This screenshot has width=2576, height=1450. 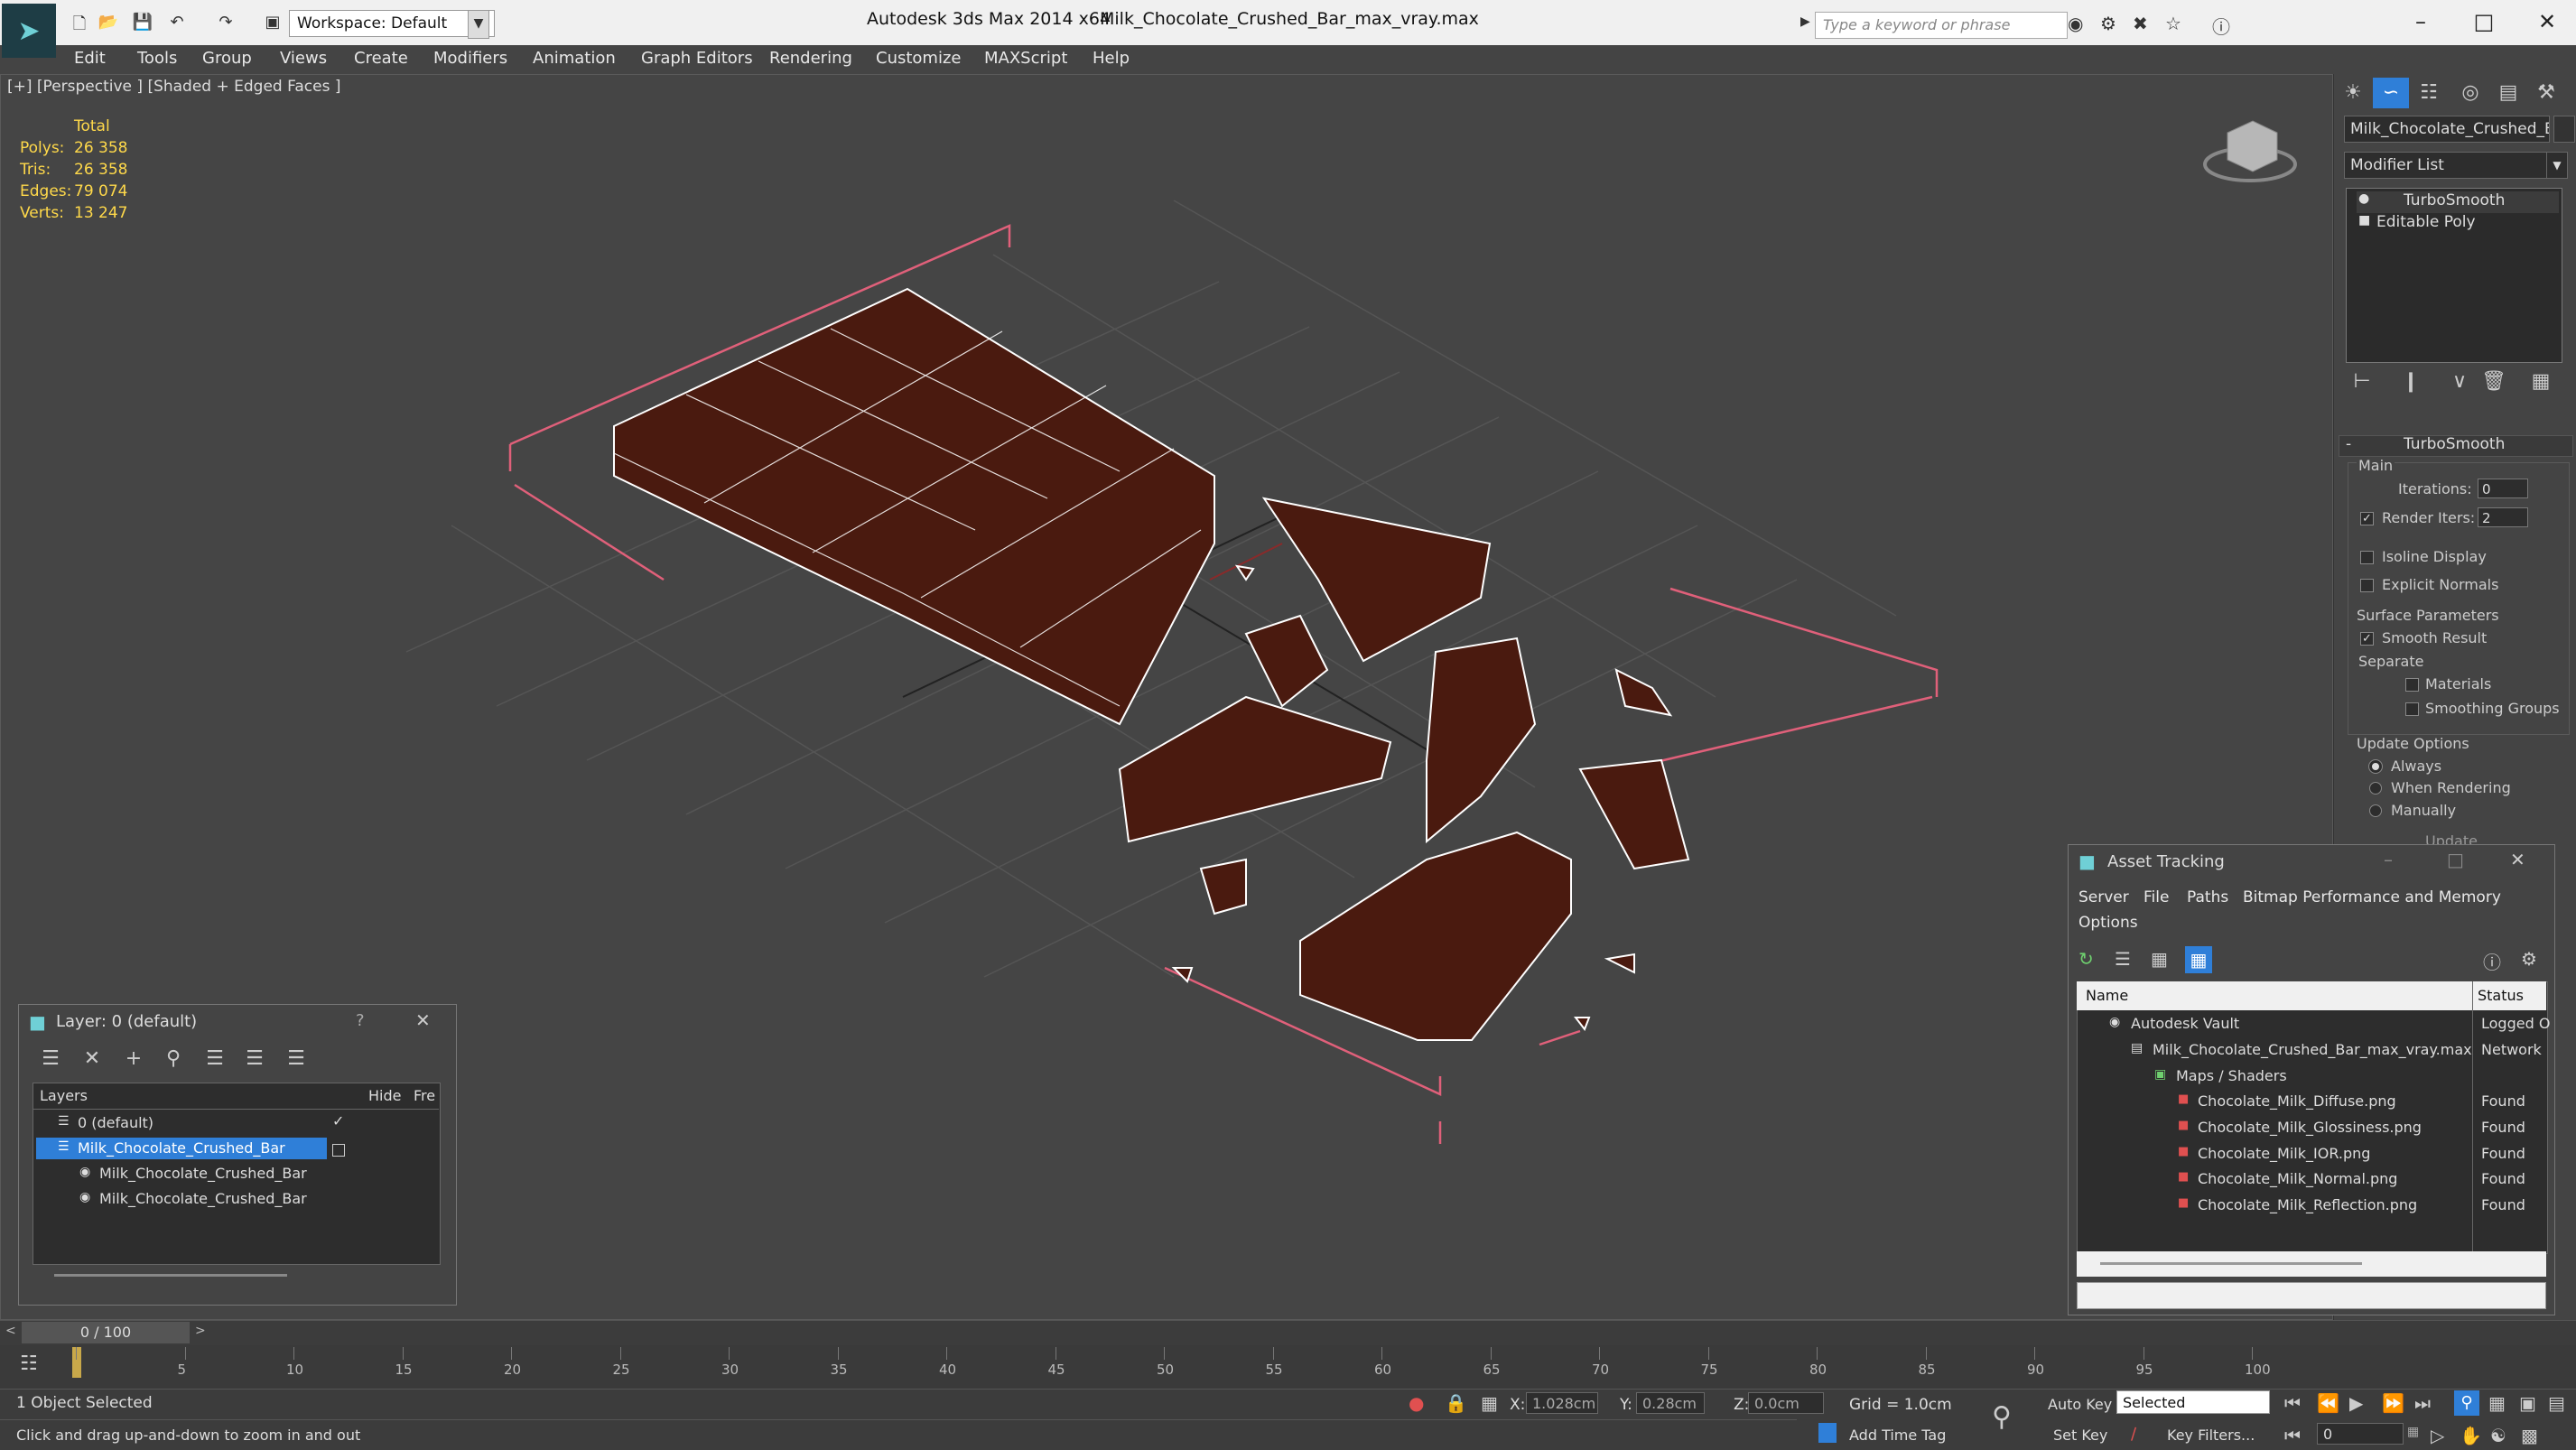 What do you see at coordinates (360, 1020) in the screenshot?
I see `help-icon: ?` at bounding box center [360, 1020].